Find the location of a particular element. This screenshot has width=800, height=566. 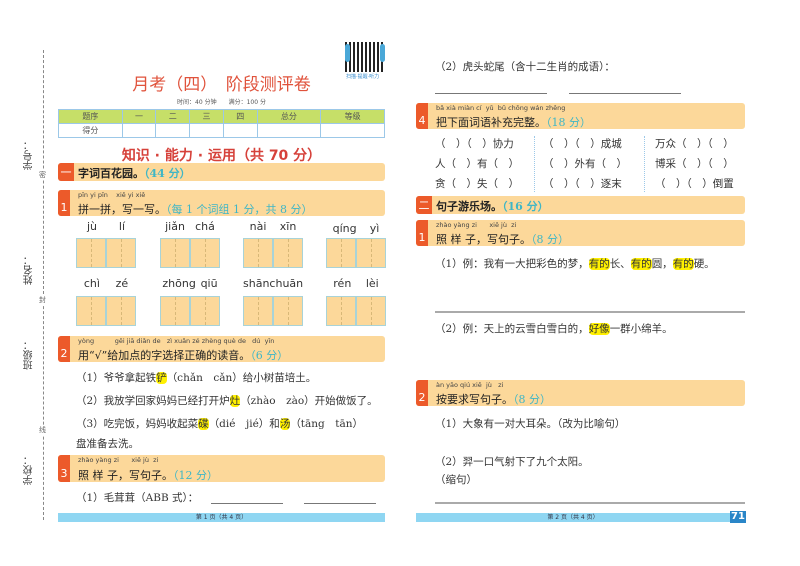

pinyin: pīn yi pīn xiě yi xiě is located at coordinates (112, 195).